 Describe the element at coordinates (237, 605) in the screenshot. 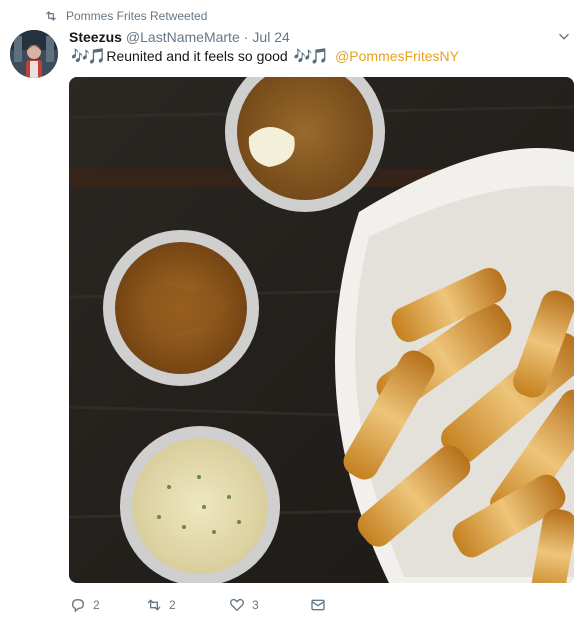

I see `heart-icon` at that location.